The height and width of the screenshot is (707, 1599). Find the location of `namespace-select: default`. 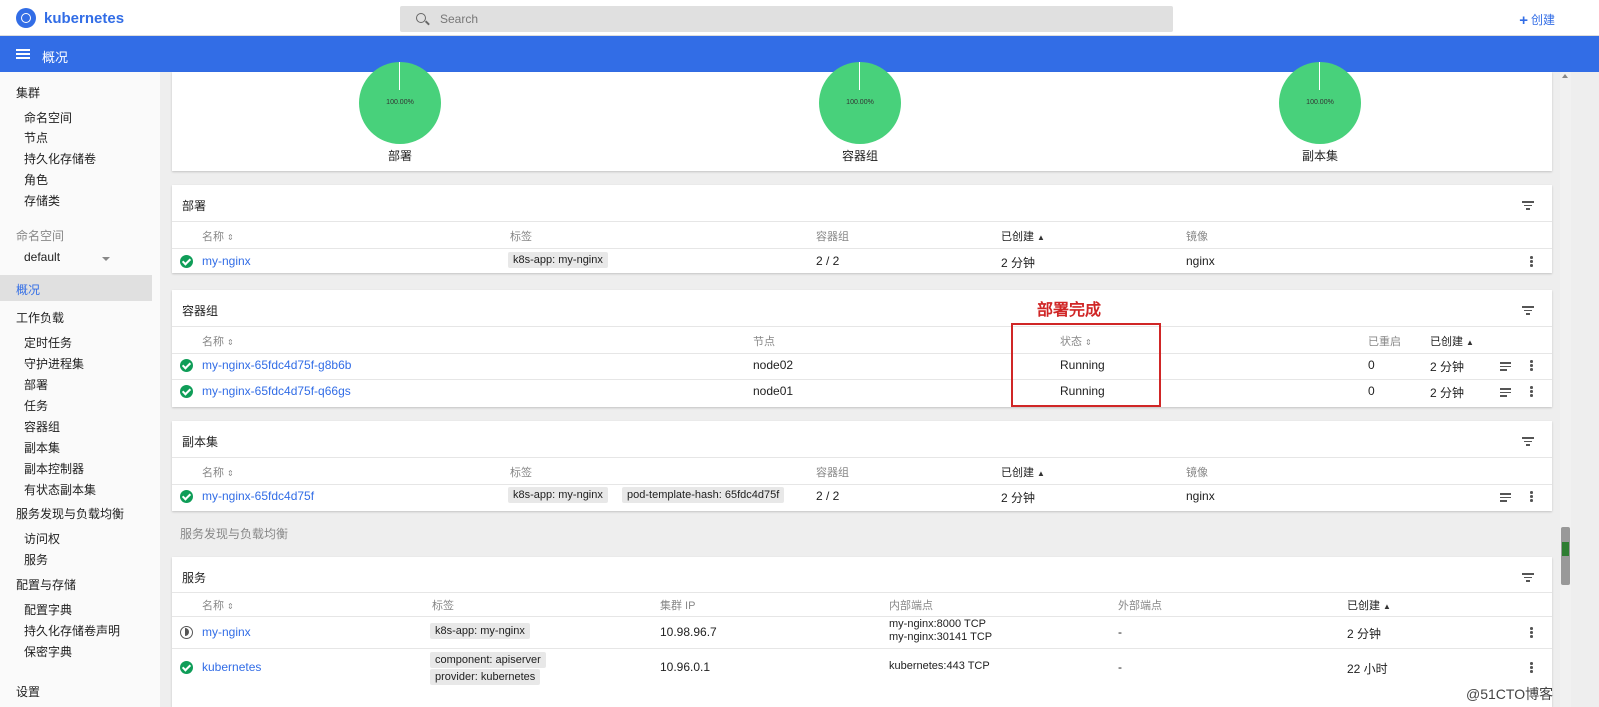

namespace-select: default is located at coordinates (67, 258).